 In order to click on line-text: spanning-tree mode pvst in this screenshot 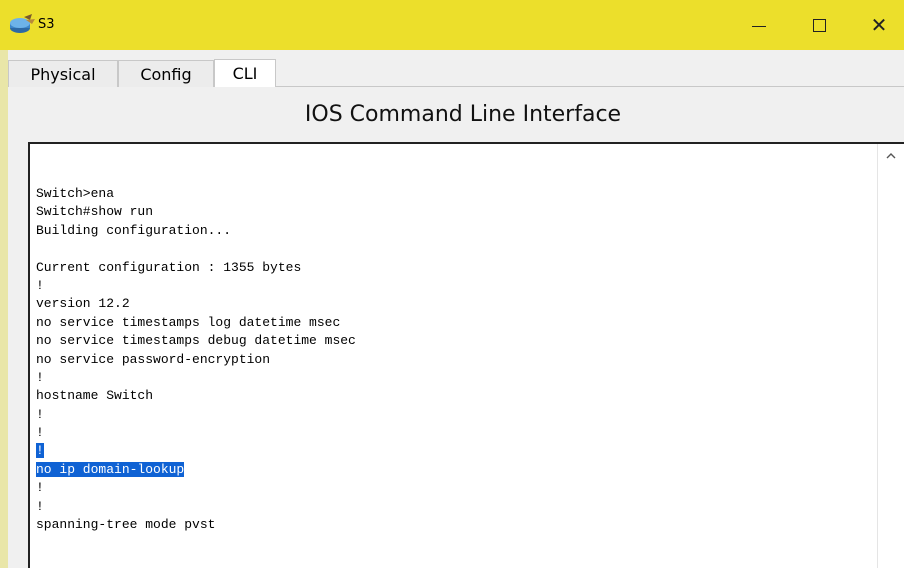, I will do `click(126, 525)`.